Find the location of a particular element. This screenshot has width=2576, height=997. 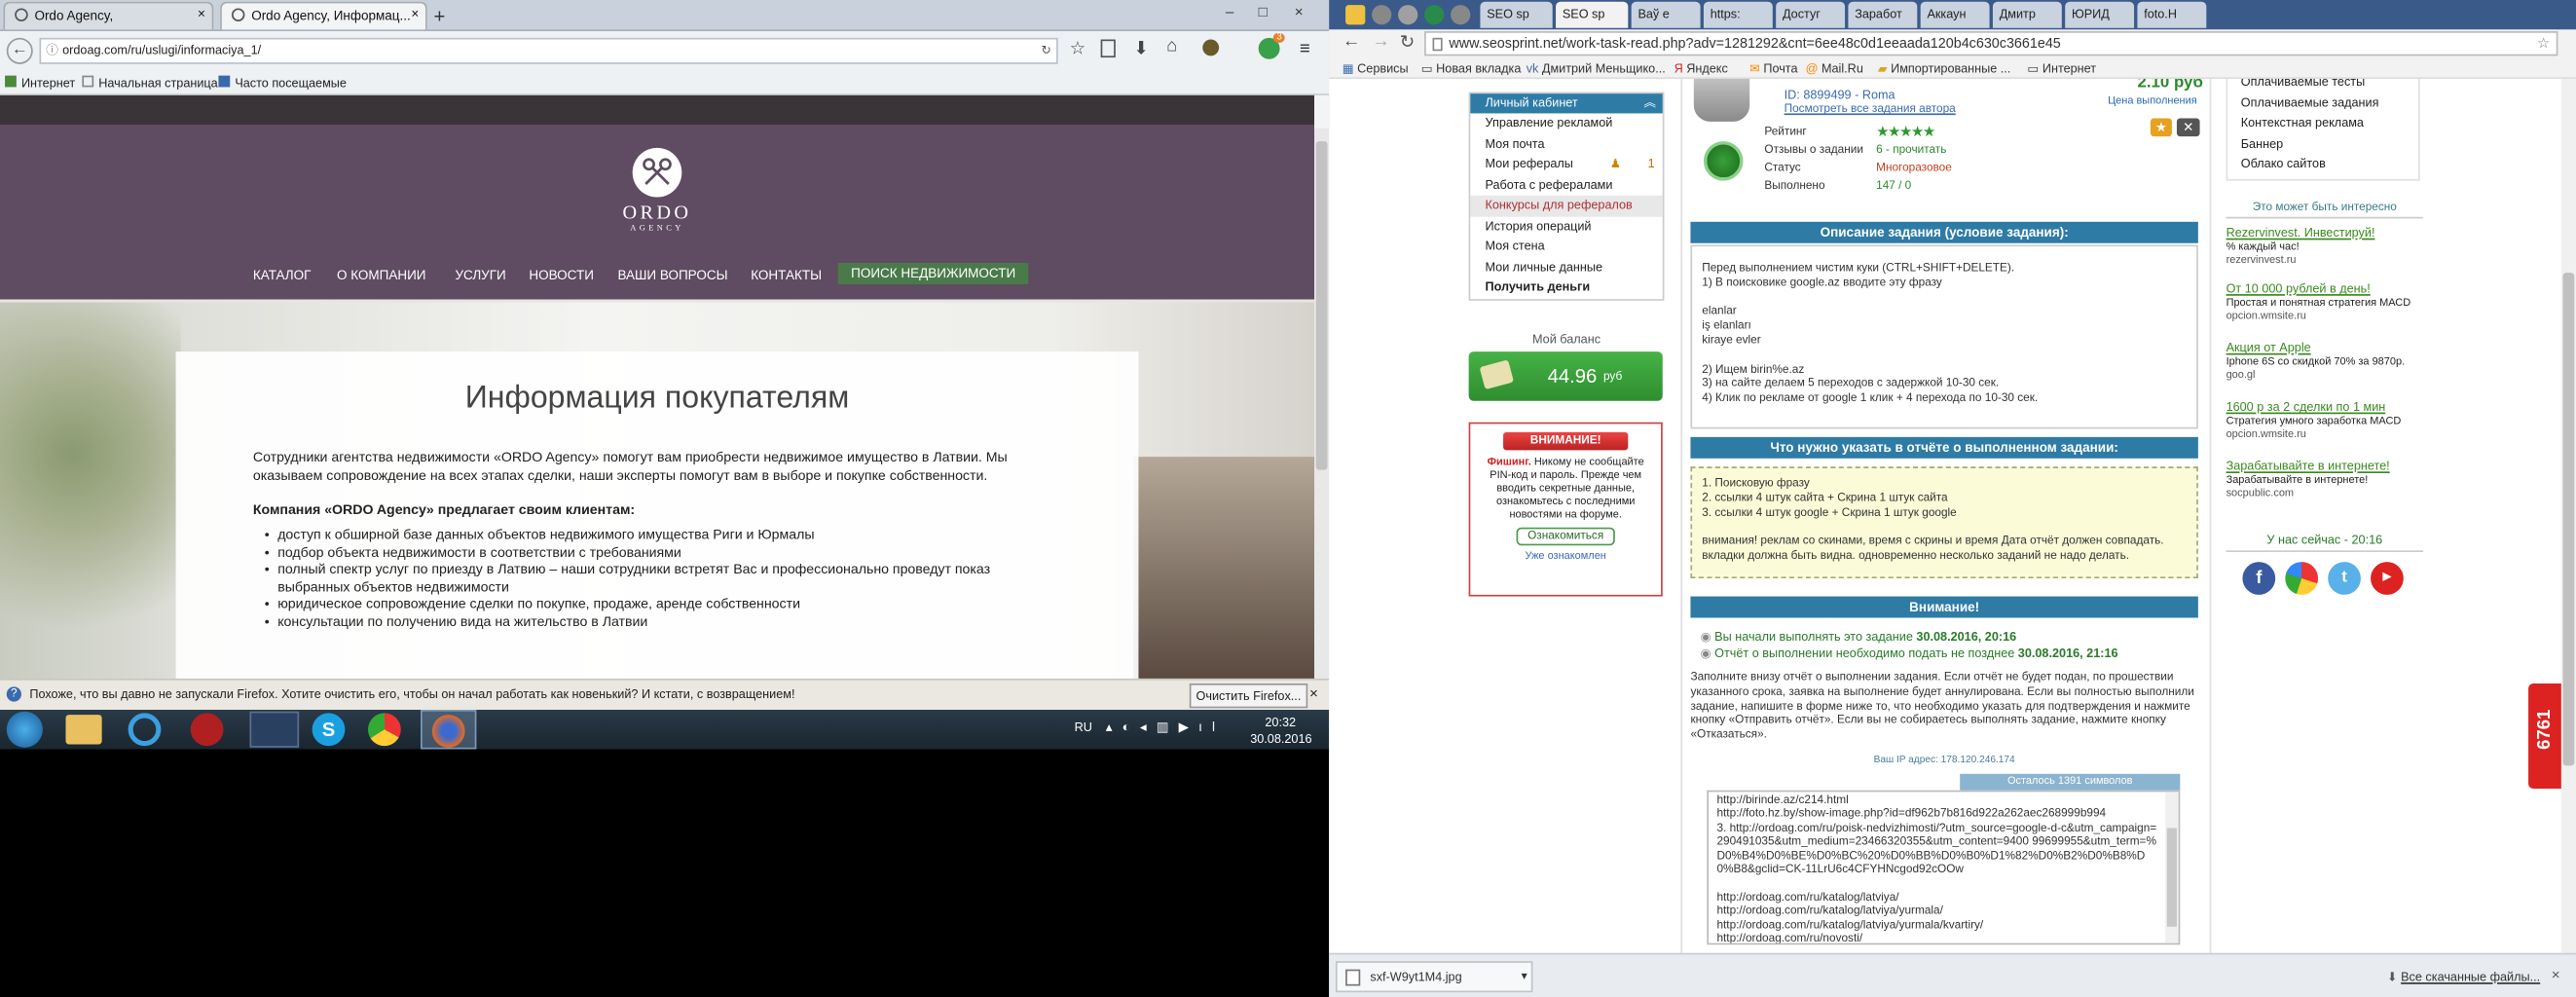

textarea-scrollbar is located at coordinates (2172, 867).